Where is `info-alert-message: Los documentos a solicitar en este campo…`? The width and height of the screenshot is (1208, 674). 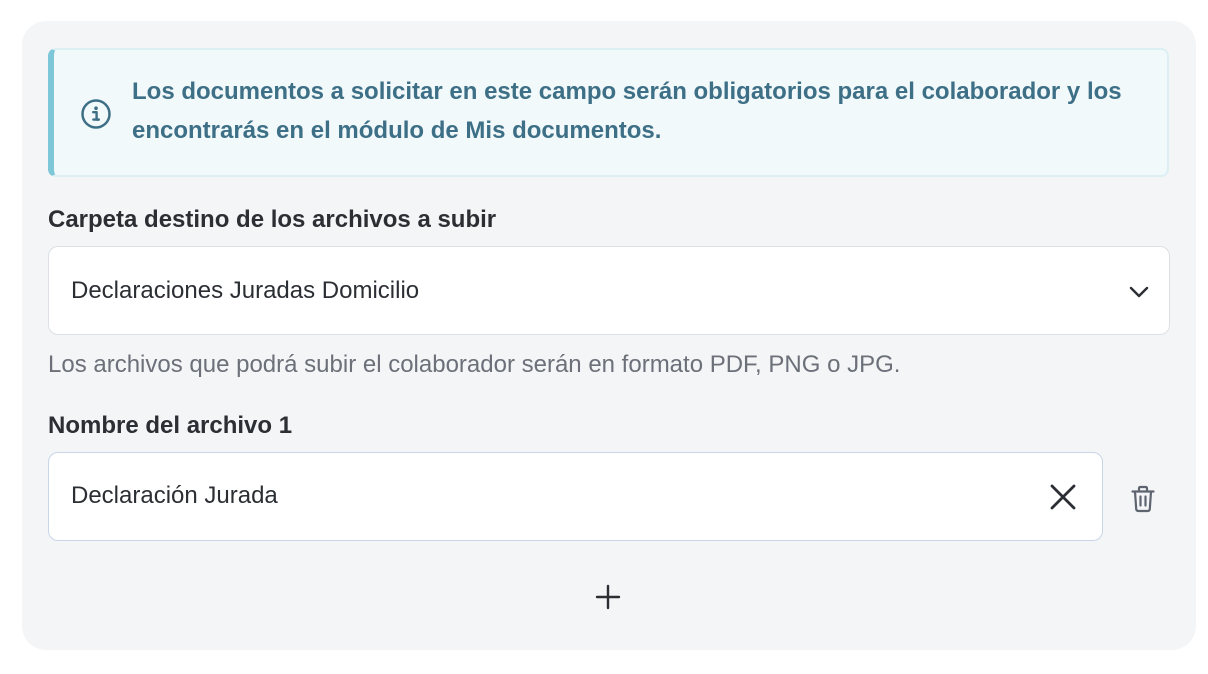
info-alert-message: Los documentos a solicitar en este campo… is located at coordinates (627, 111).